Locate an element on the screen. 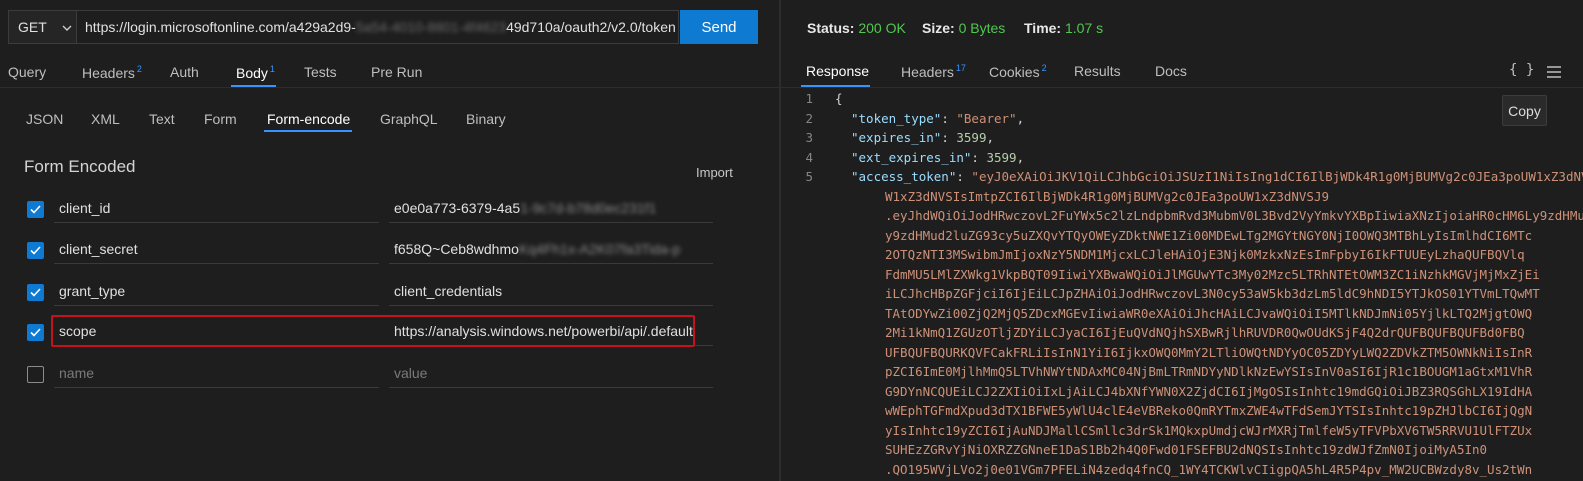 Image resolution: width=1583 pixels, height=481 pixels. tab-label: Tests is located at coordinates (320, 72).